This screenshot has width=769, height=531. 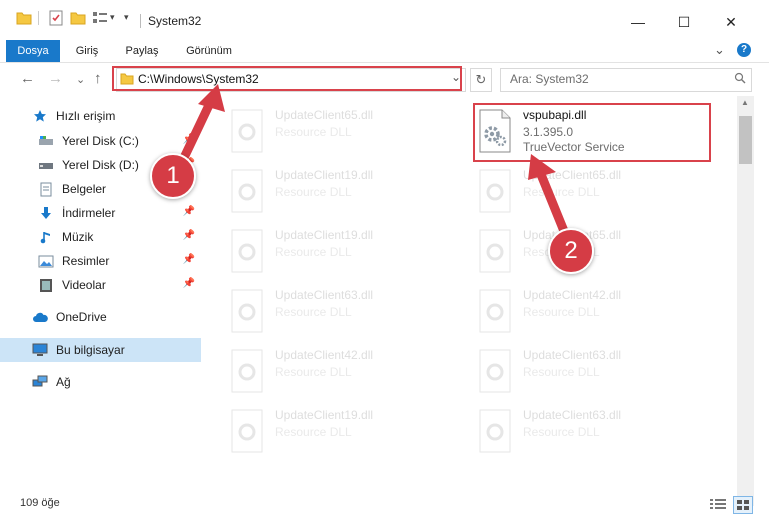 I want to click on callout-badge-1: 1, so click(x=173, y=176).